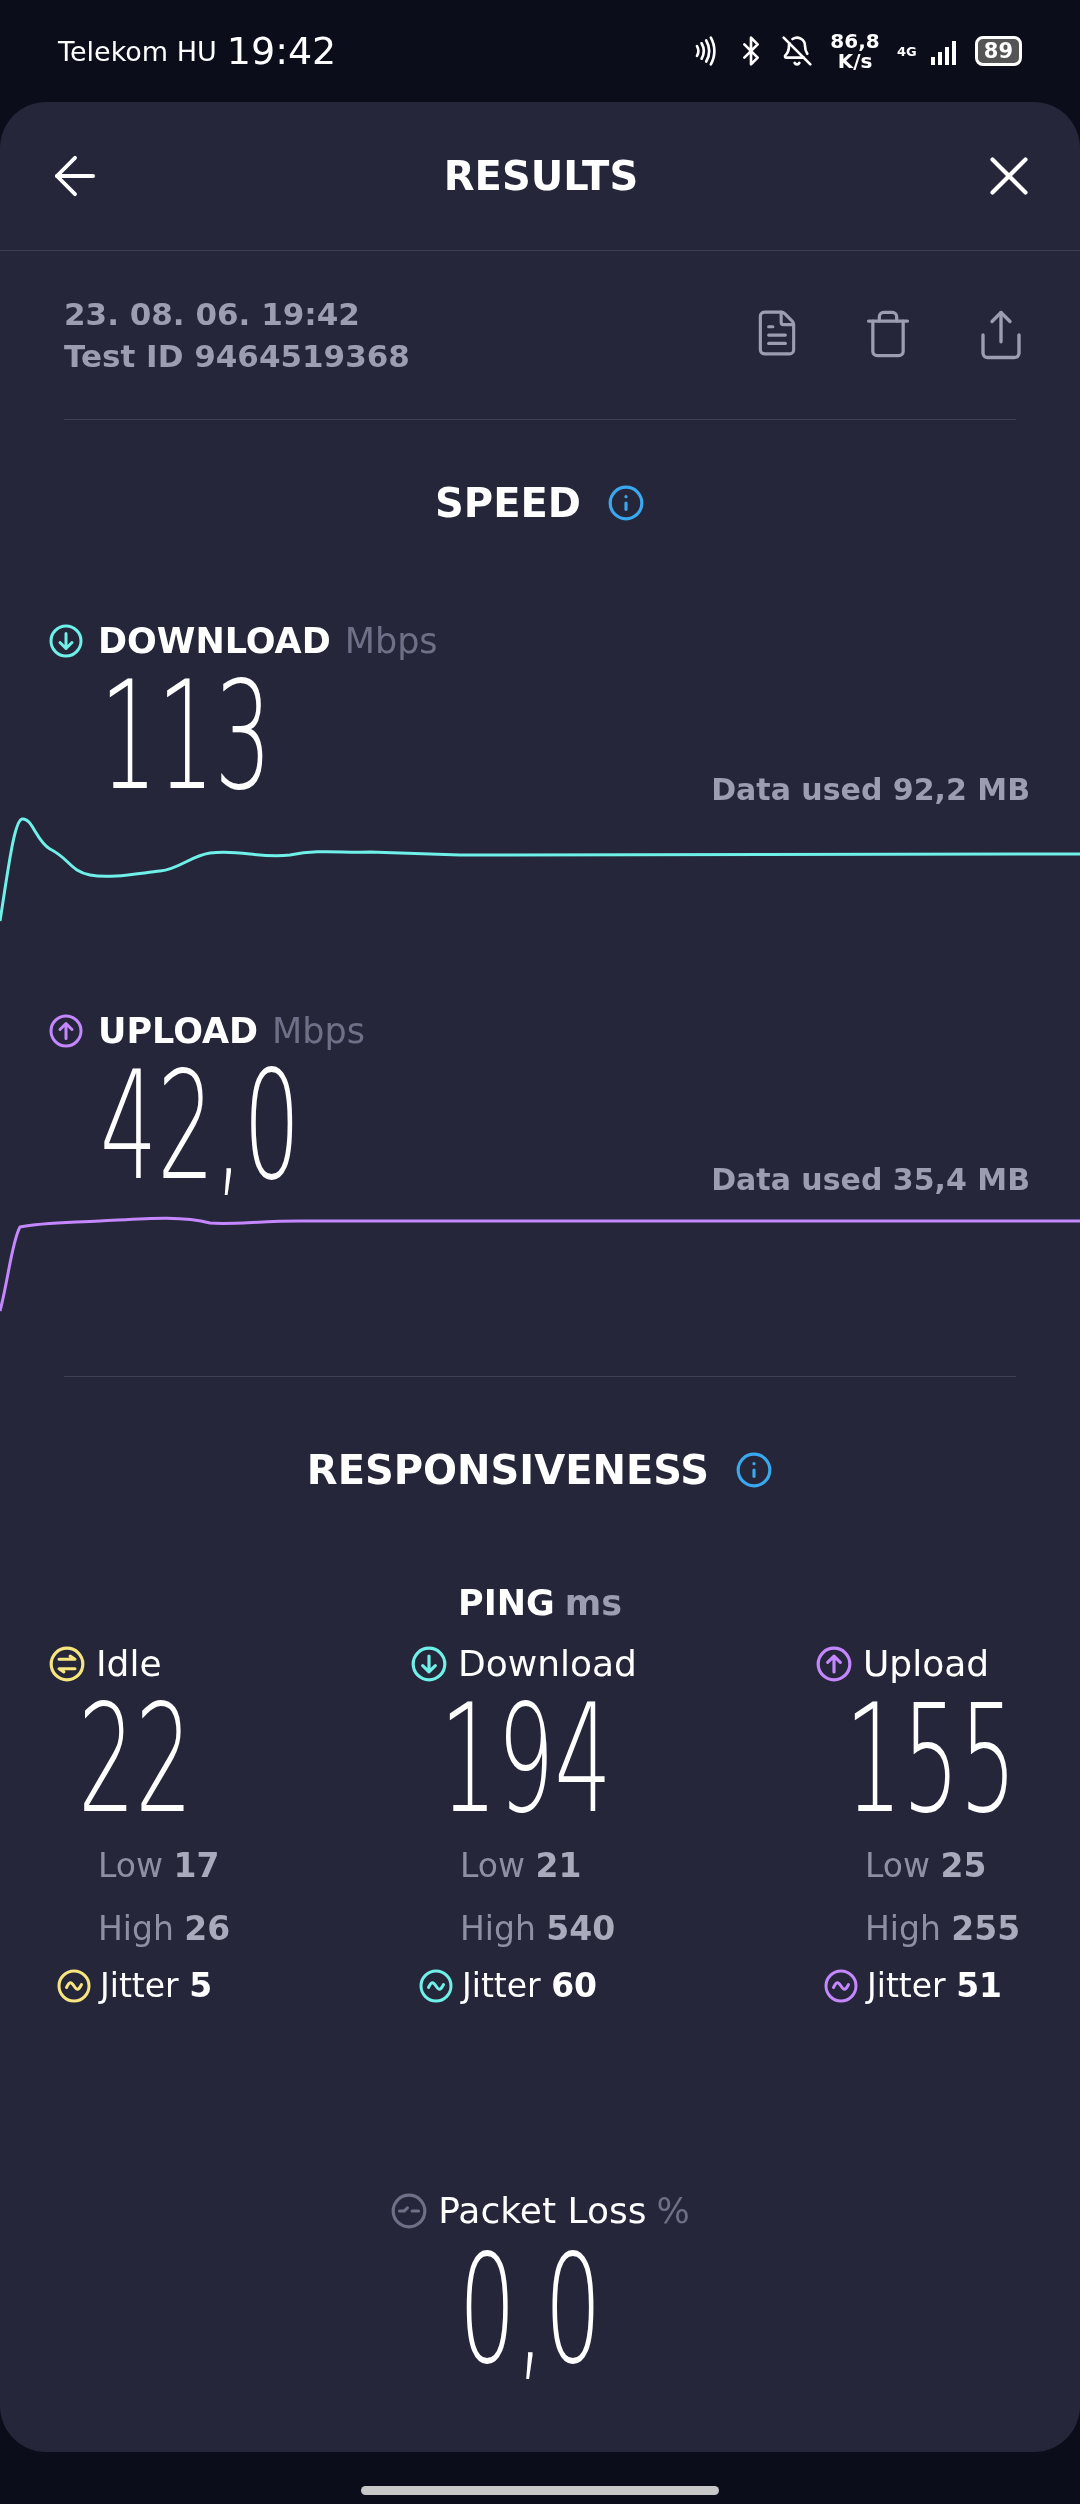 This screenshot has width=1080, height=2504. I want to click on ping-type-label: Download, so click(547, 1663).